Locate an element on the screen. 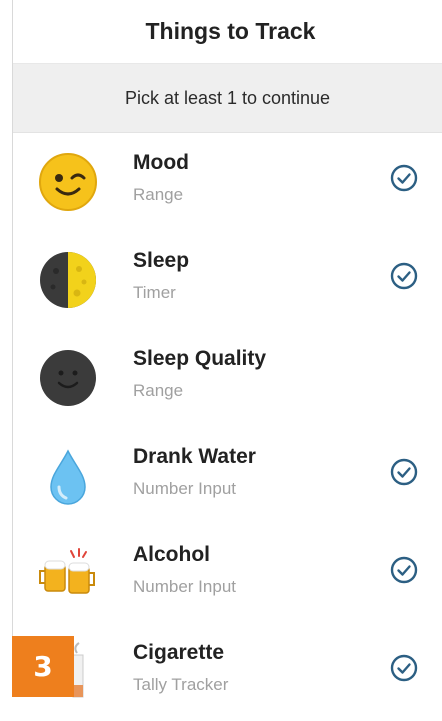 The height and width of the screenshot is (721, 442). winking-face-icon is located at coordinates (68, 182).